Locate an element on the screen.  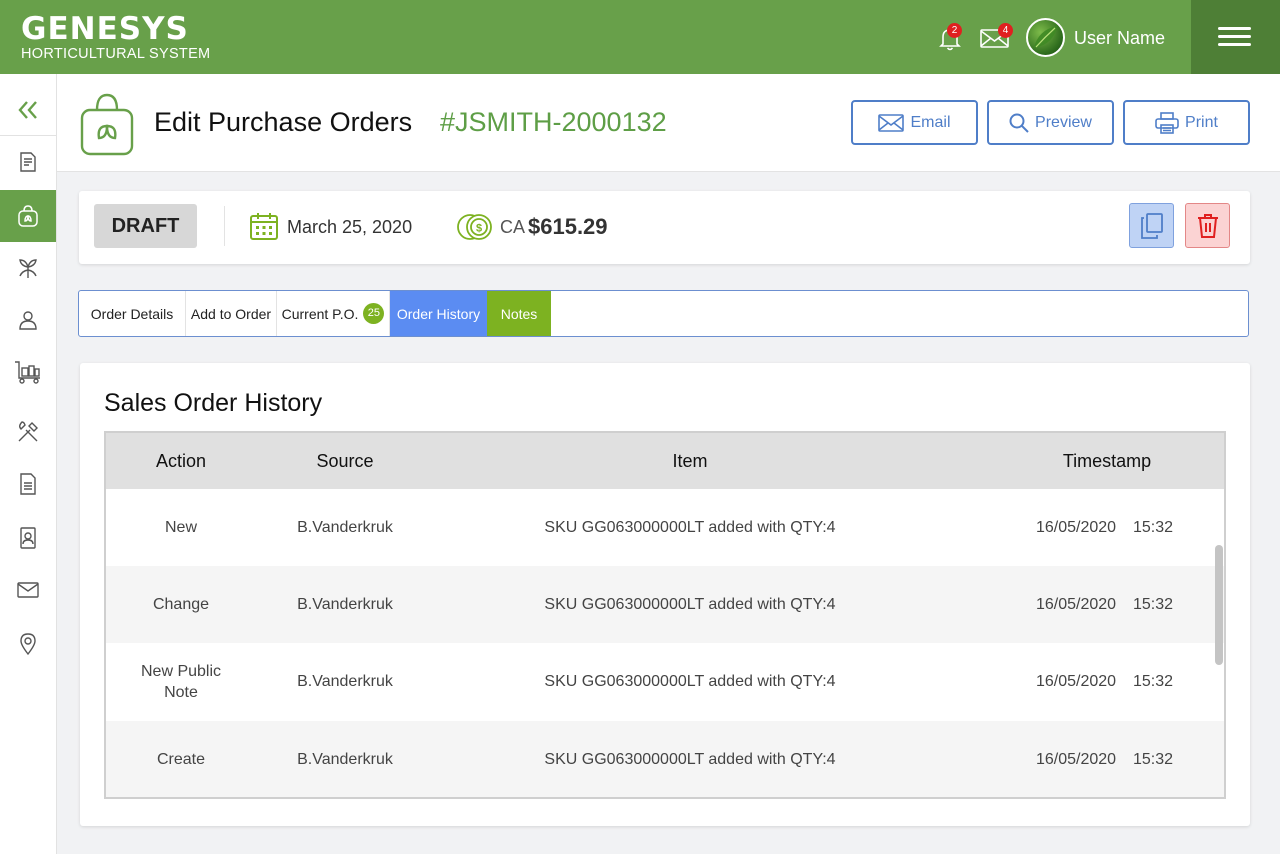
column-header-source: Source is located at coordinates (345, 461).